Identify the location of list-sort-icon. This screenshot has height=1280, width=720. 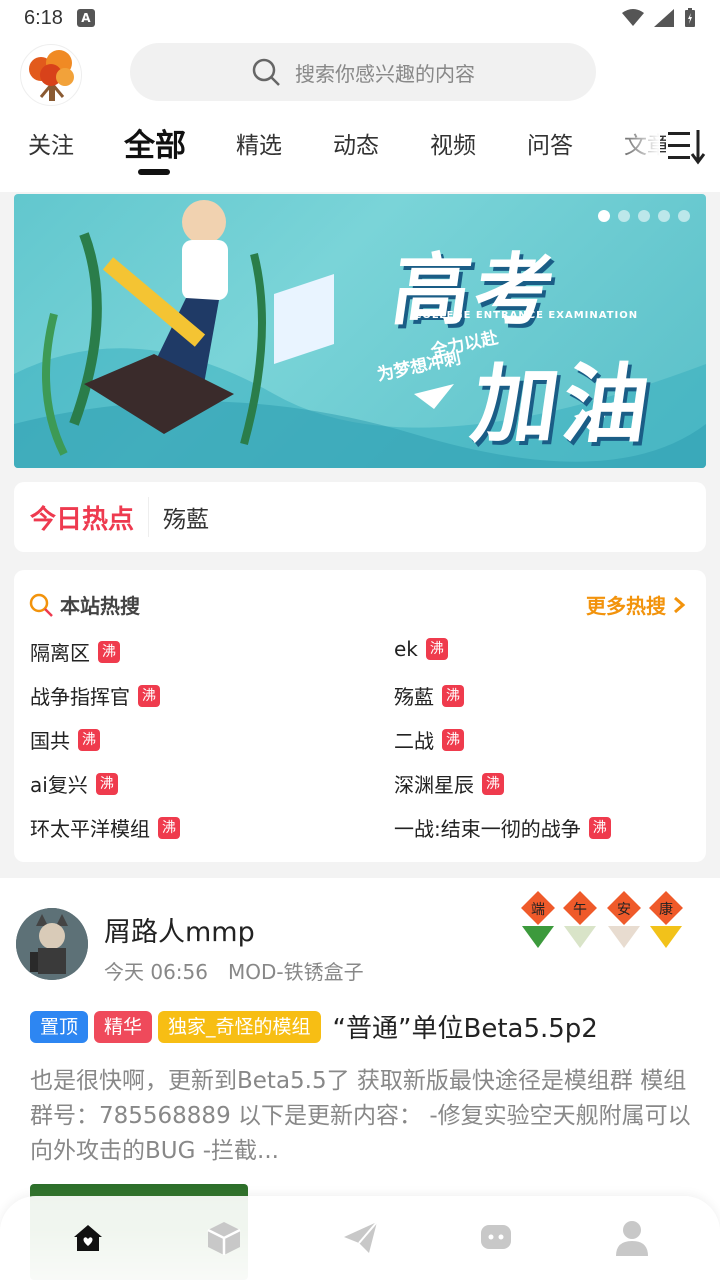
(687, 147).